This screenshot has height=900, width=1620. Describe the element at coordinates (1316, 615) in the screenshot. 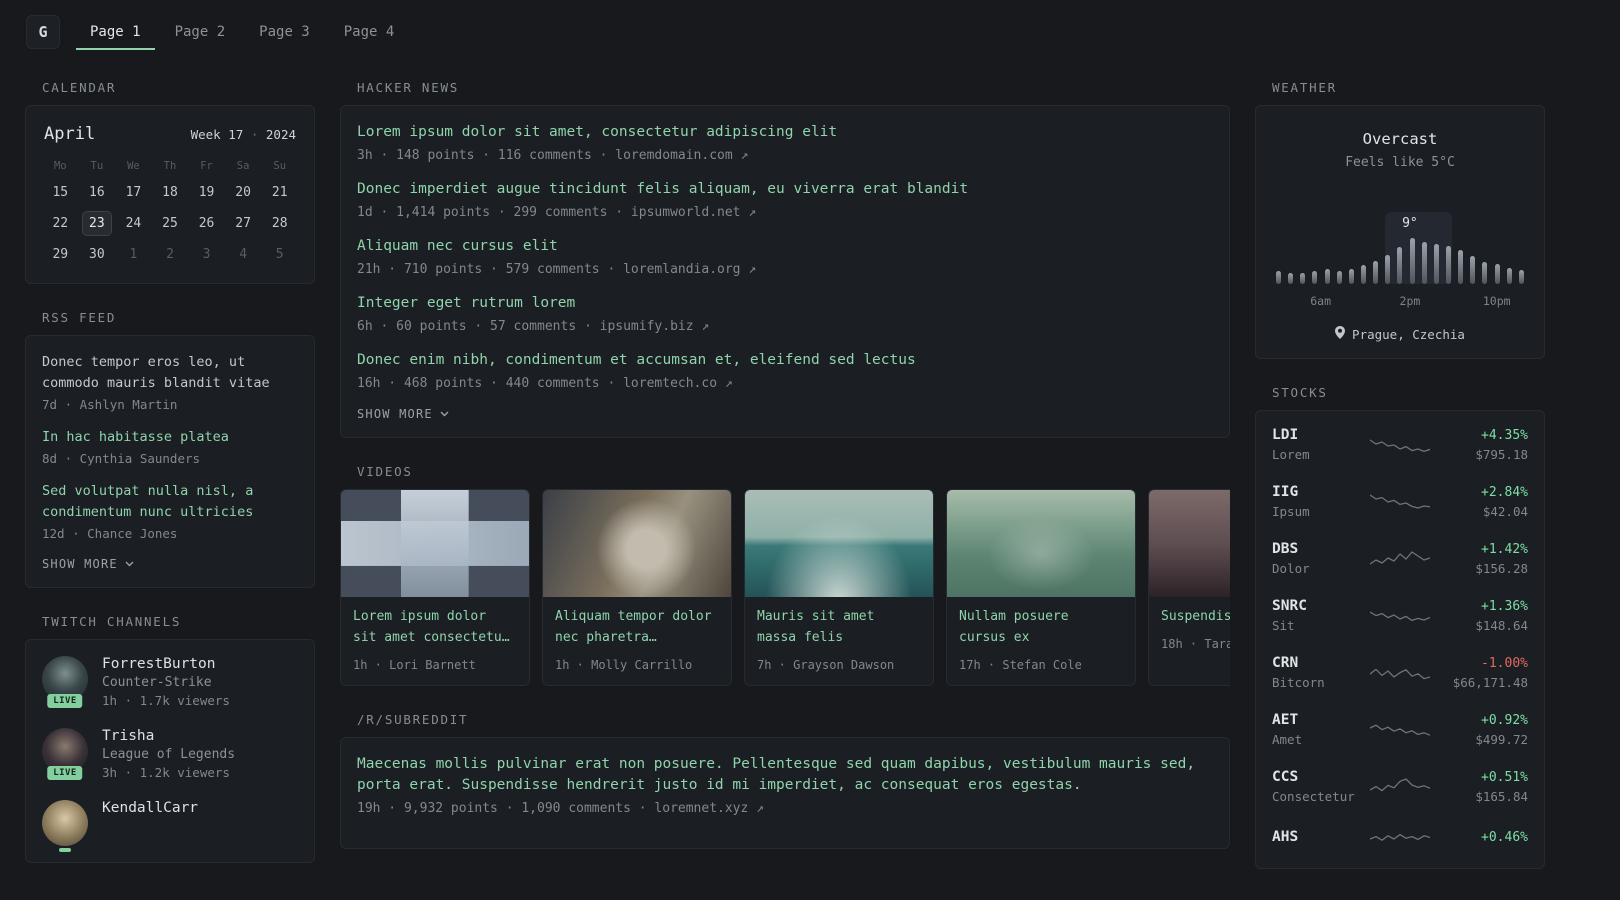

I see `stock-left: SNRC Sit` at that location.